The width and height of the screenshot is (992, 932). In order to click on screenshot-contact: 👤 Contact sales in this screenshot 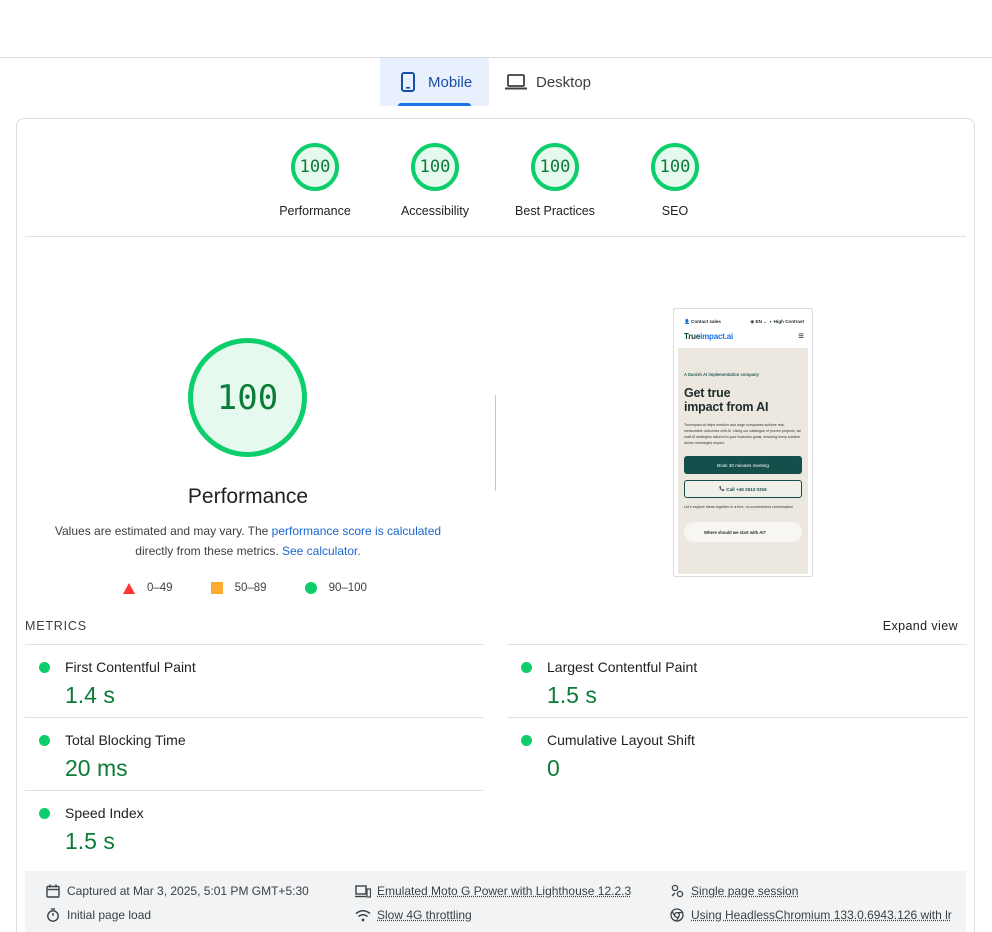, I will do `click(702, 321)`.